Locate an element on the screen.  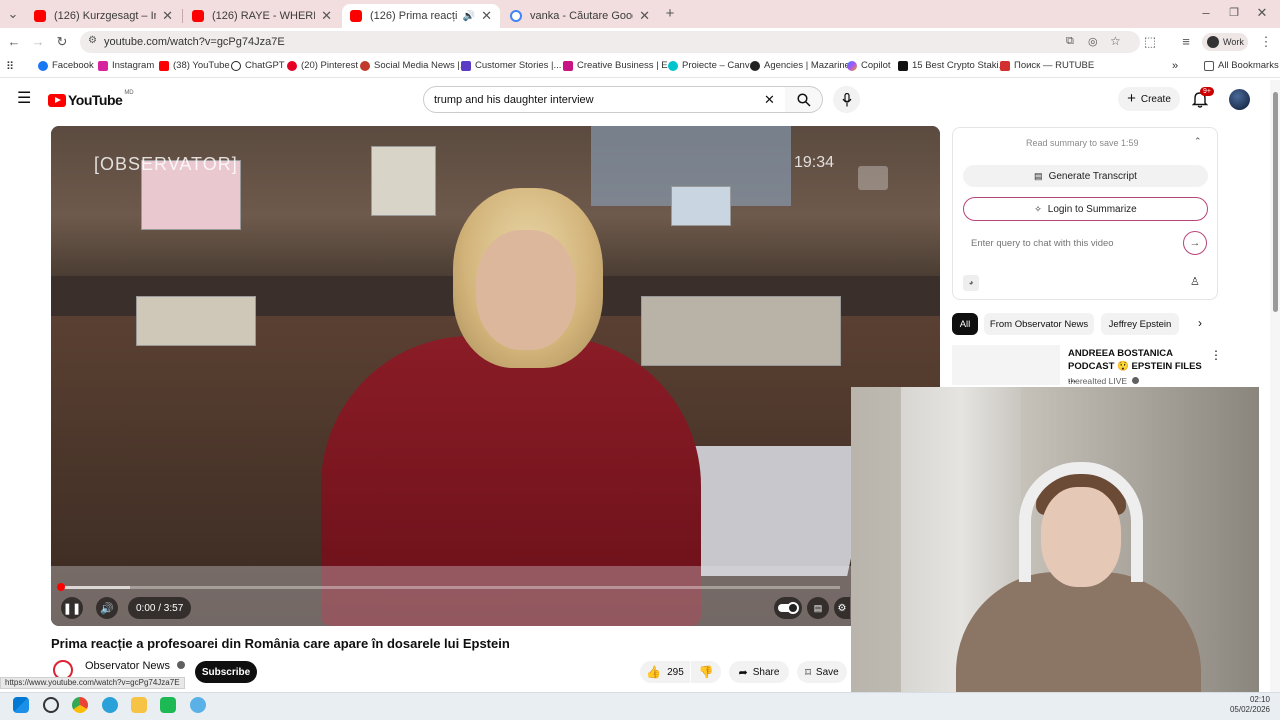
tracking-protection-icon: ◎ is located at coordinates (1093, 41).